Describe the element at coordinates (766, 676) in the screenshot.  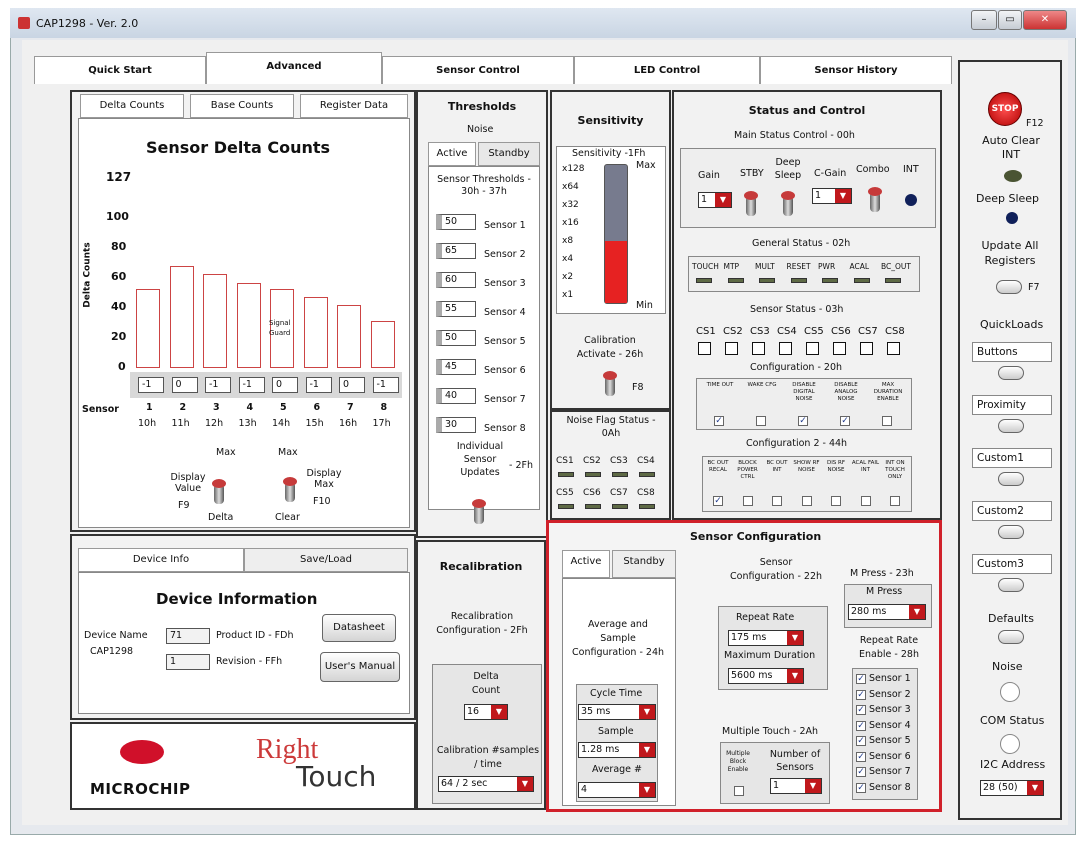
I see `max-duration-select: 5600 ms ▼` at that location.